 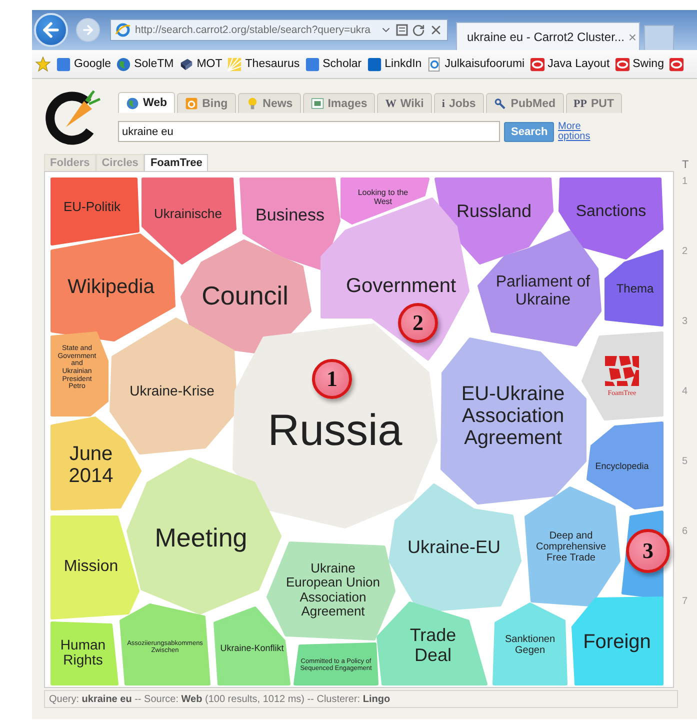 I want to click on bookmark-link: Google, so click(x=84, y=64).